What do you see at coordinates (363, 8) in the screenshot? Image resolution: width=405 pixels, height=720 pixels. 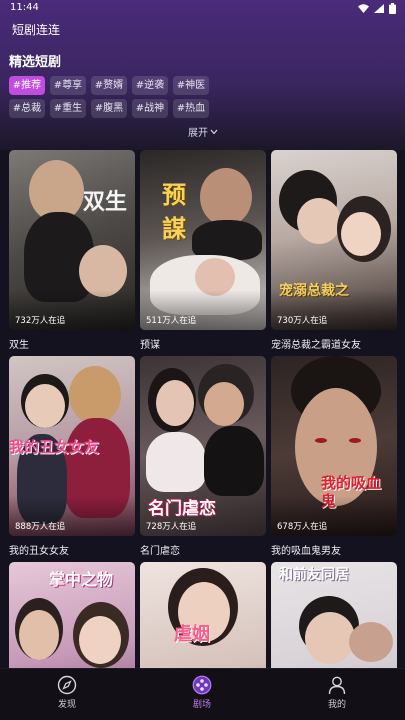 I see `wifi-icon` at bounding box center [363, 8].